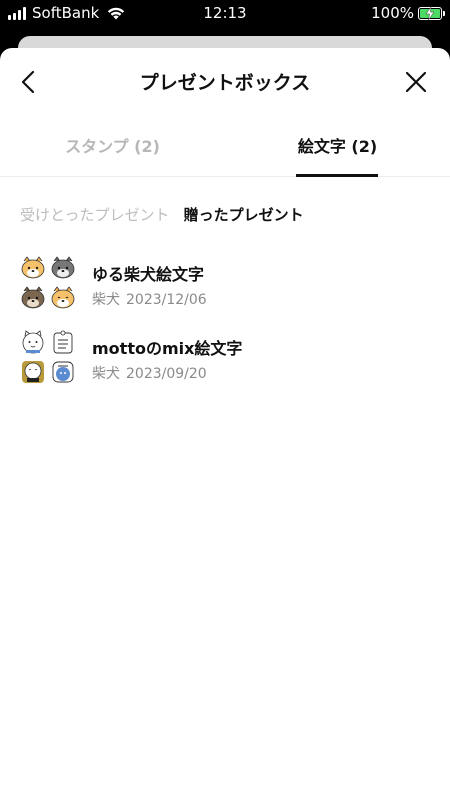  I want to click on item-text: mottoのmix絵文字 柴犬 2023/09/20, so click(167, 359).